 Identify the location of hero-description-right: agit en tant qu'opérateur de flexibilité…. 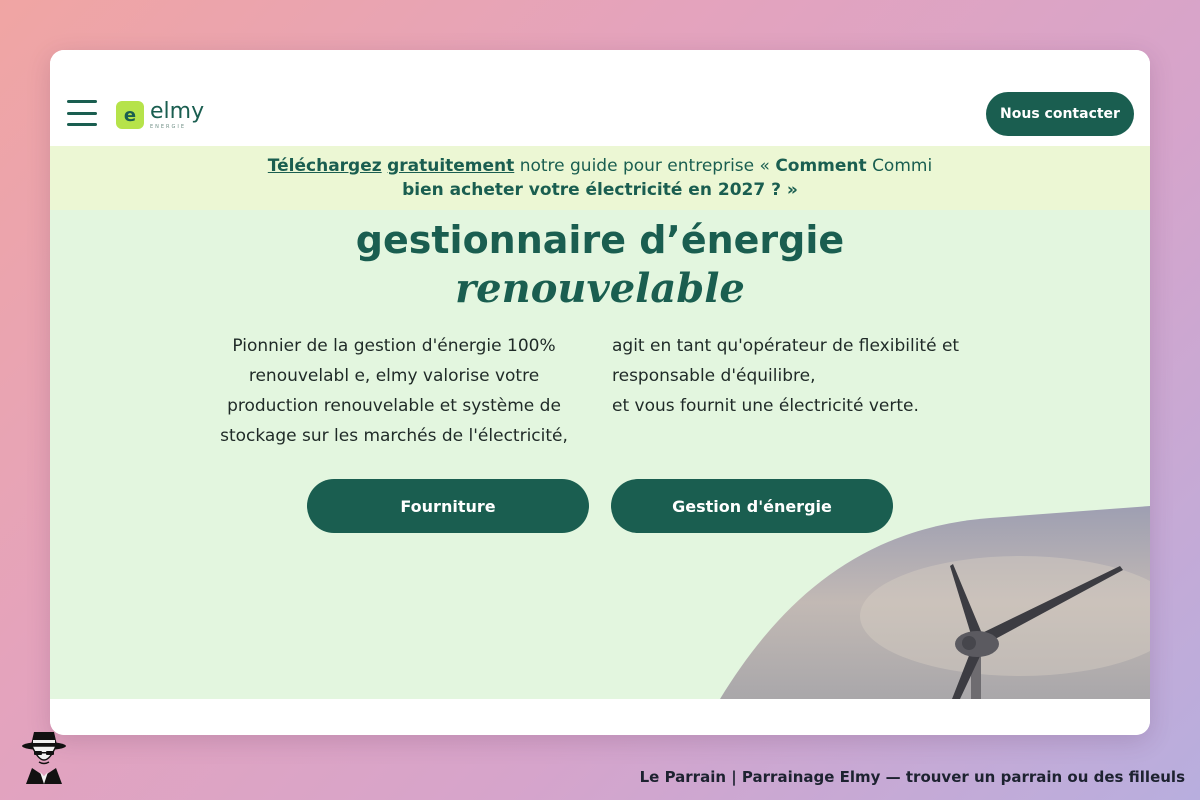
(786, 376).